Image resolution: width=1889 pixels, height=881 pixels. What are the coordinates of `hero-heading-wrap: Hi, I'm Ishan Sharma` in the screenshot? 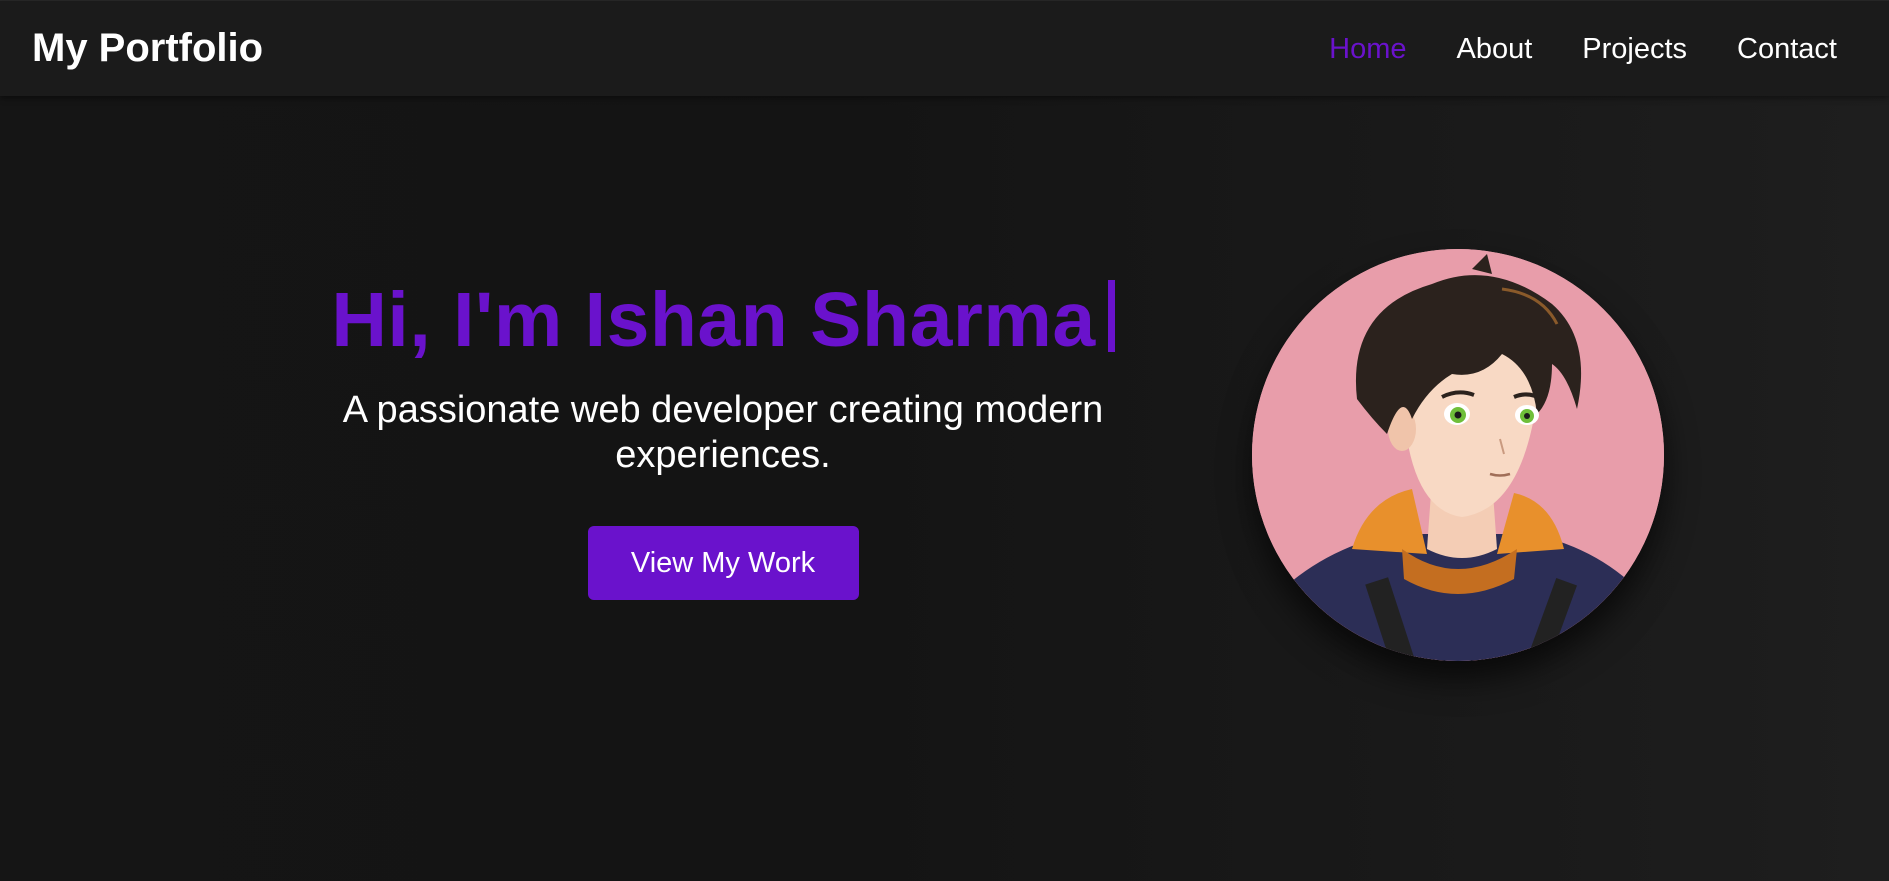 It's located at (723, 320).